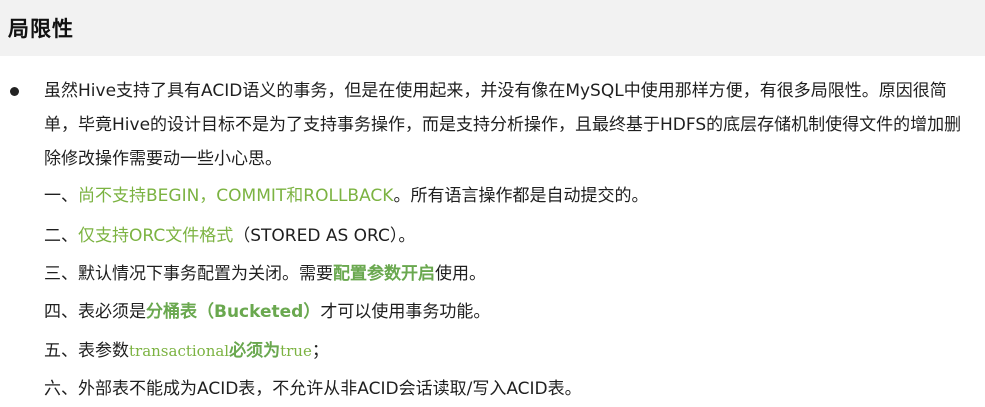  I want to click on item-highlight: true, so click(296, 351).